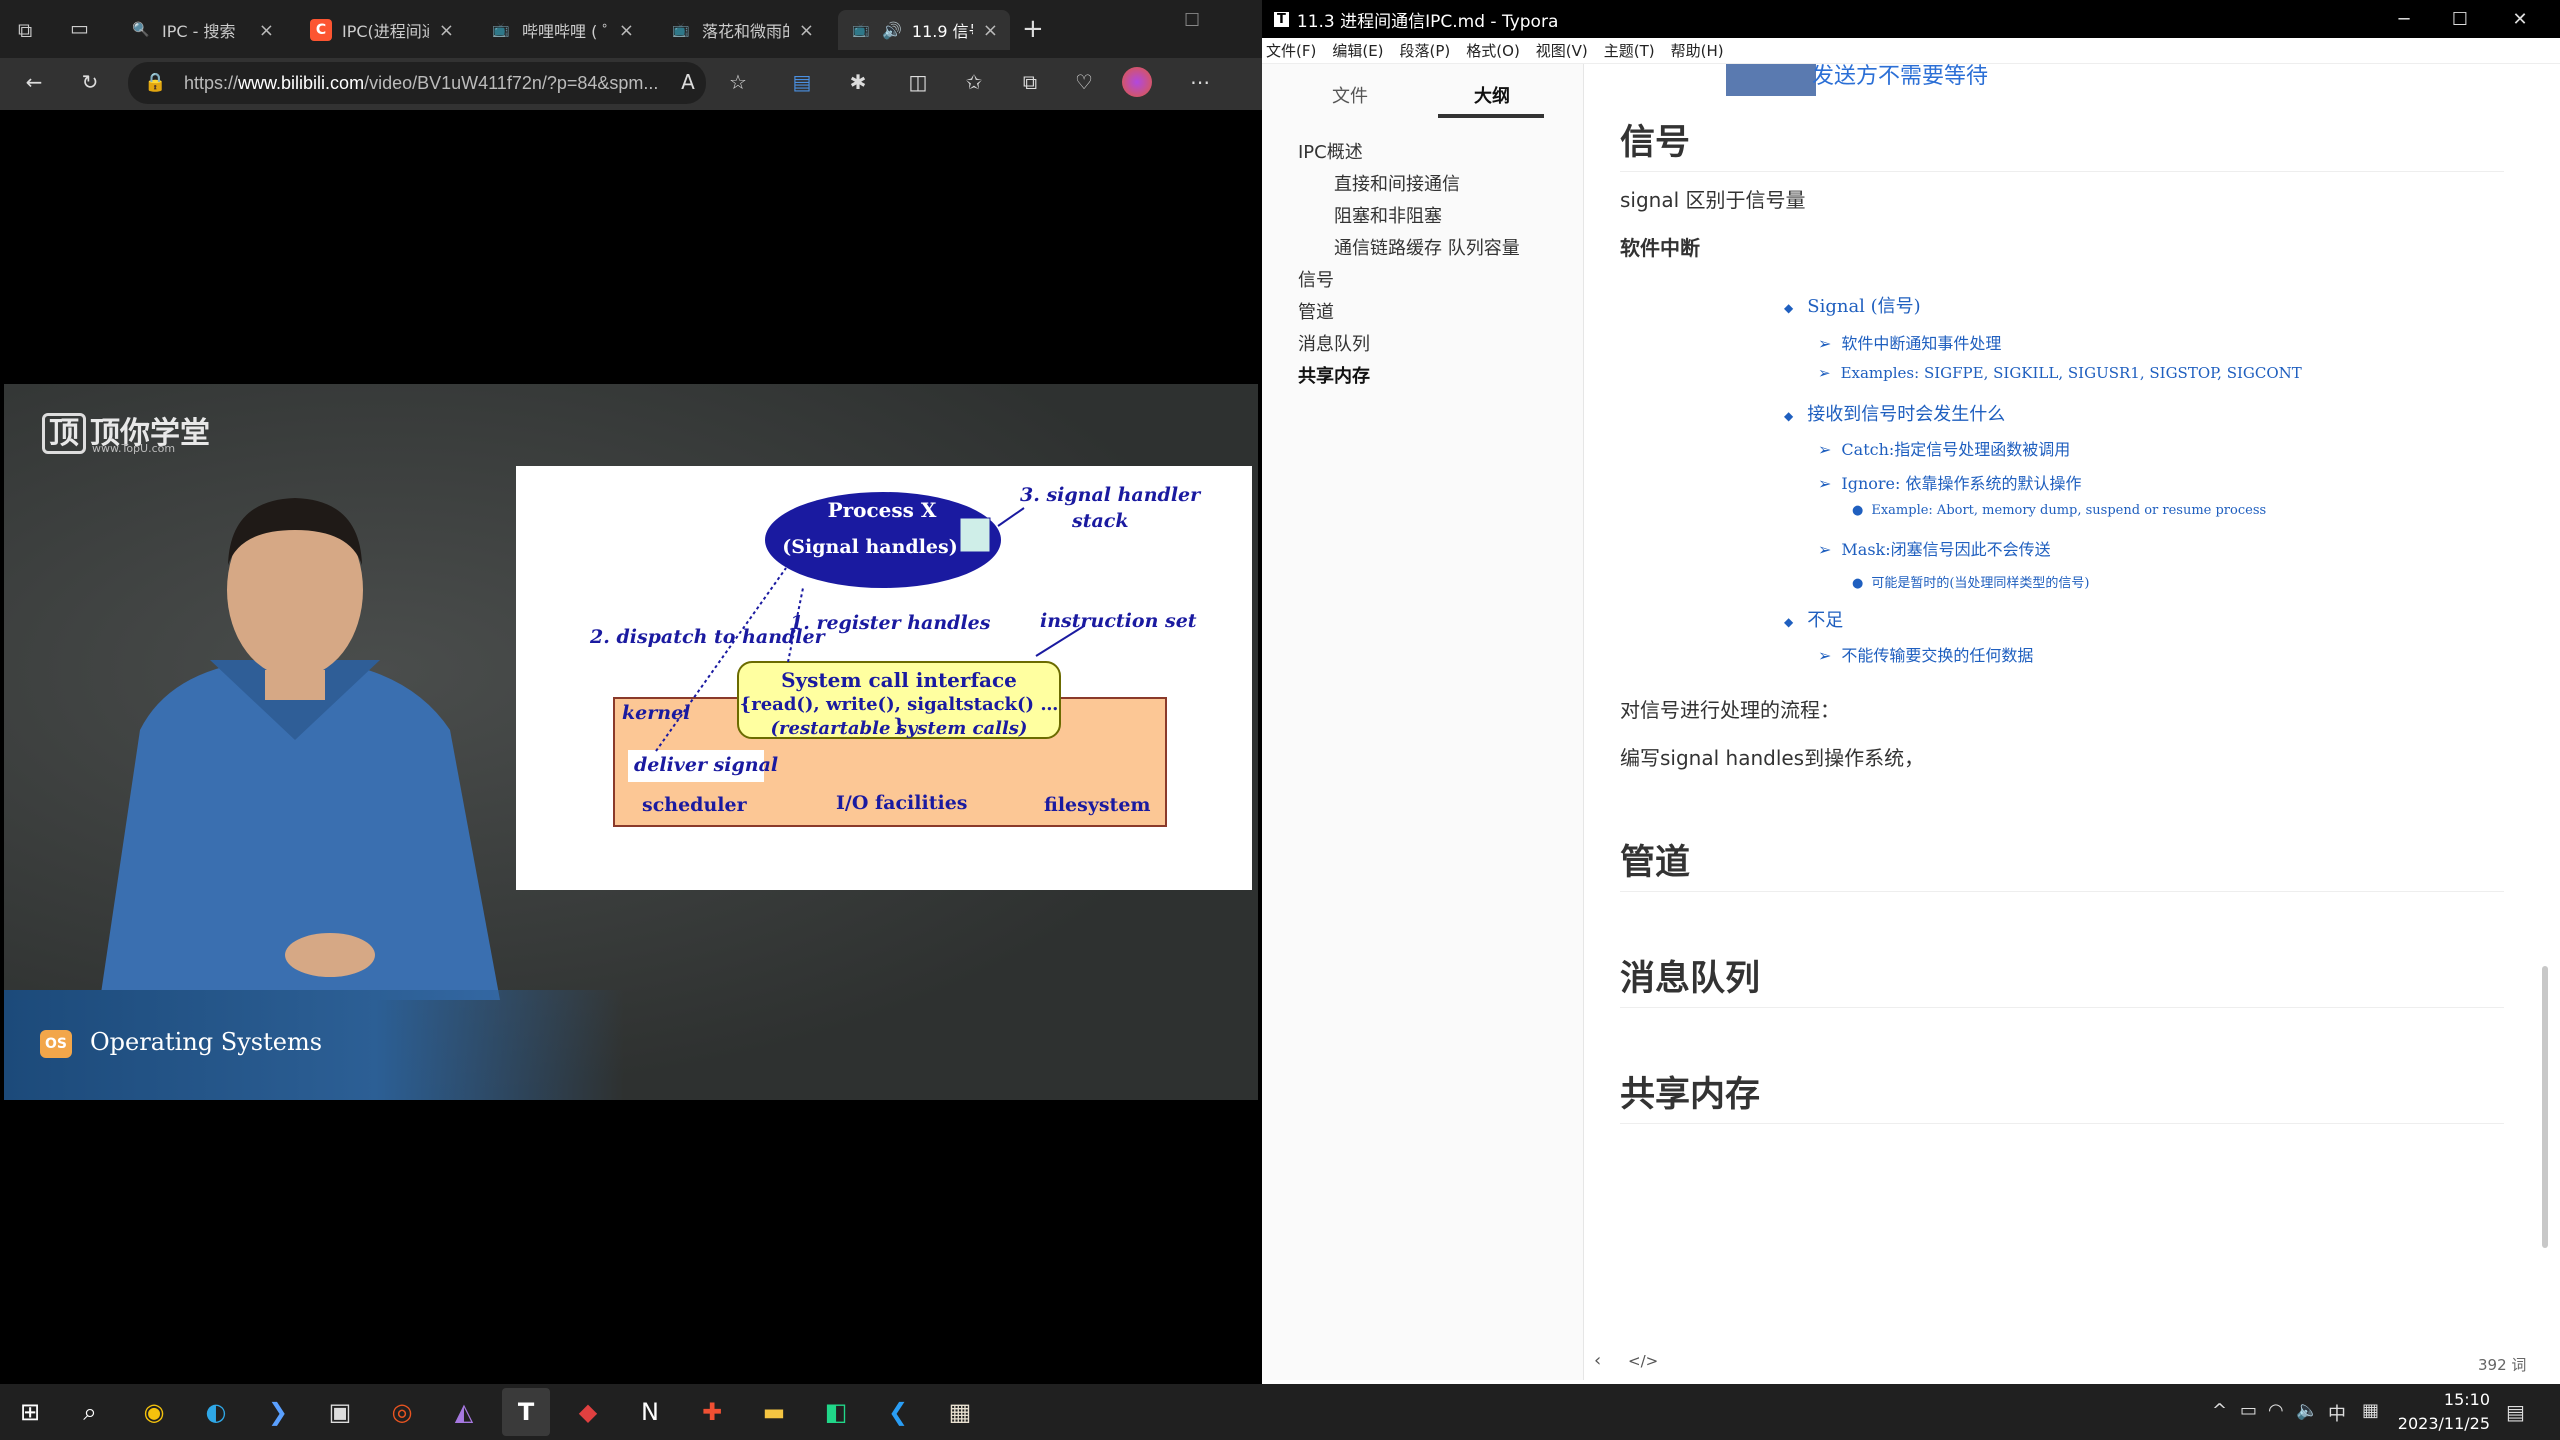  What do you see at coordinates (836, 1412) in the screenshot?
I see `pycharm-icon: ◧` at bounding box center [836, 1412].